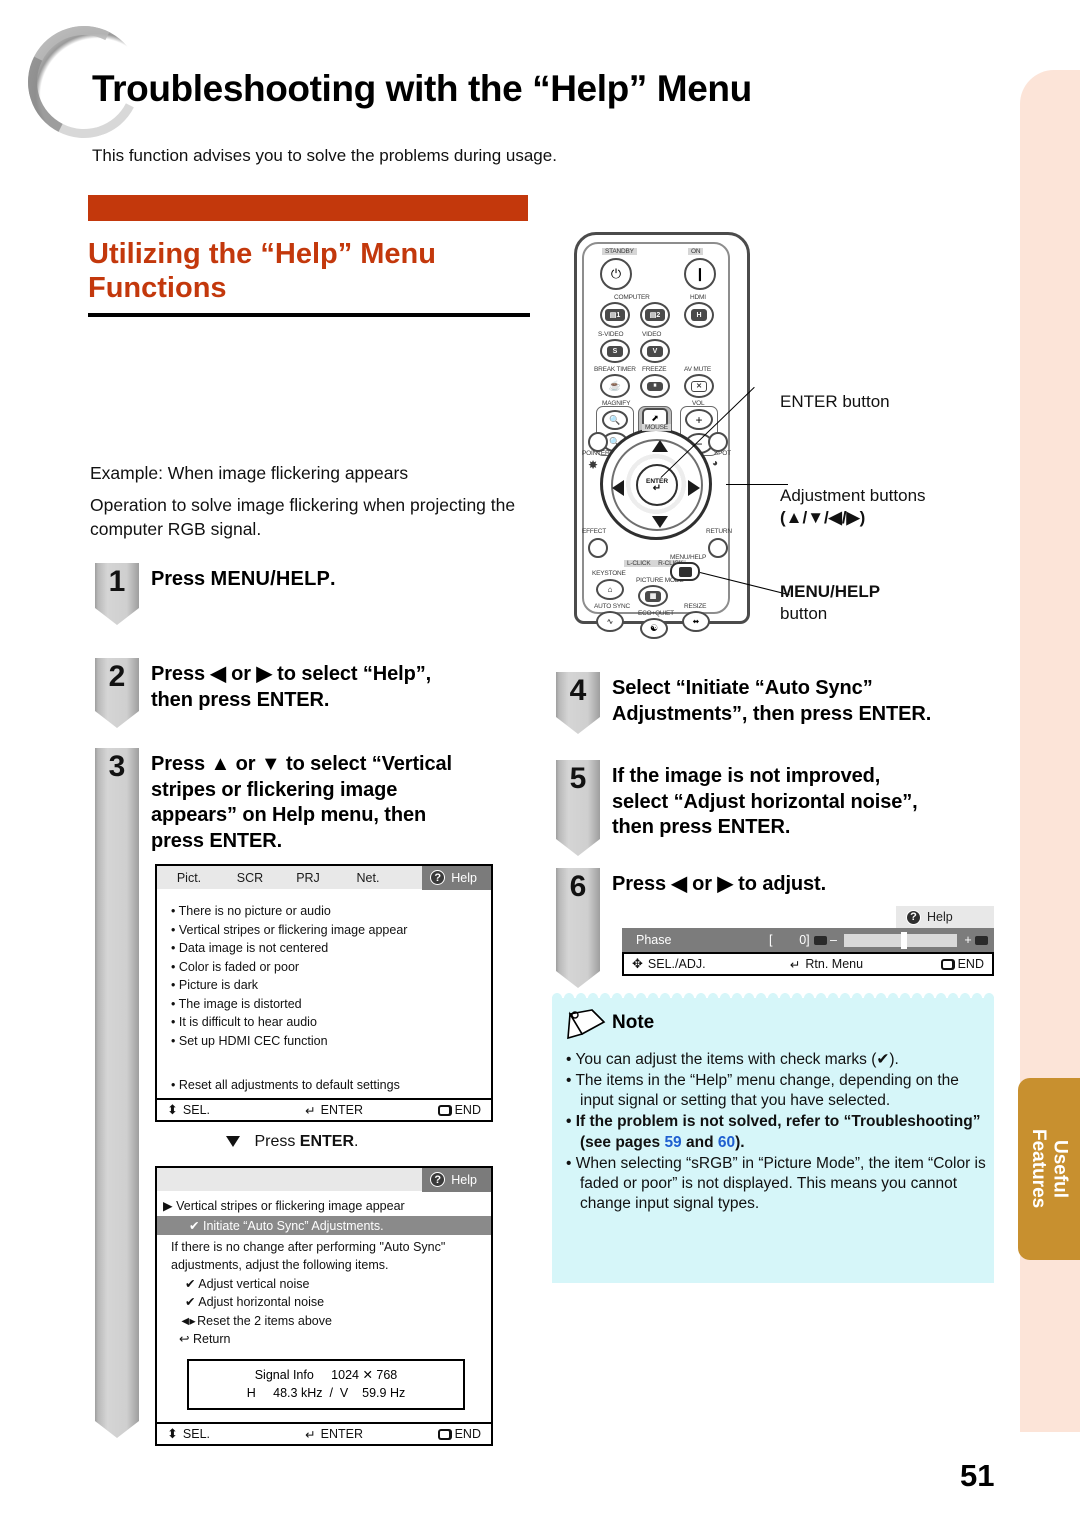 The height and width of the screenshot is (1532, 1080). I want to click on example-heading: Example: When image flickering appears, so click(249, 473).